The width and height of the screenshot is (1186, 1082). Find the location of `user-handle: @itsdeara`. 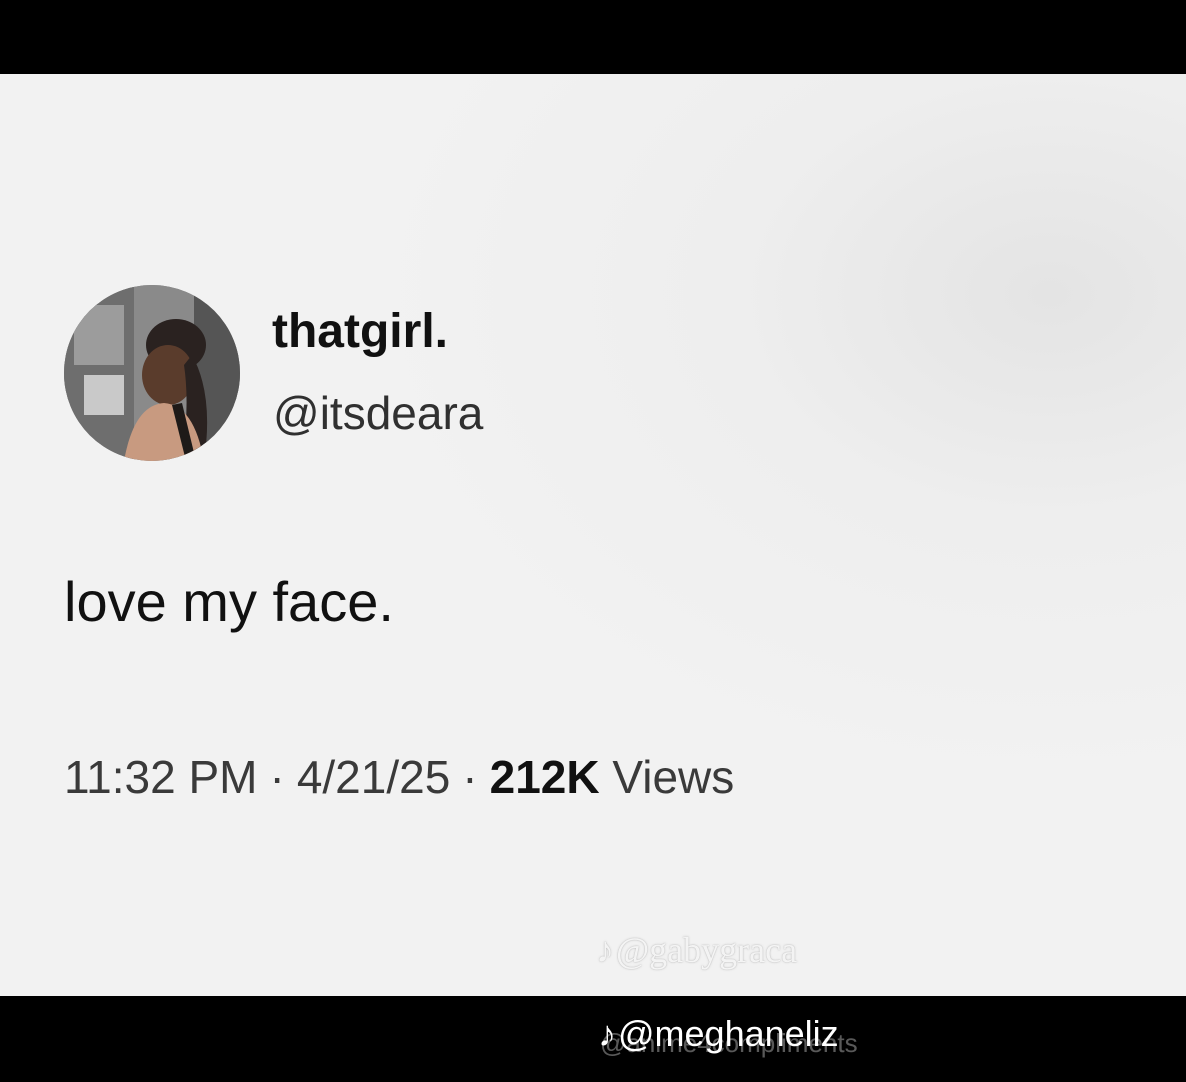

user-handle: @itsdeara is located at coordinates (378, 413).